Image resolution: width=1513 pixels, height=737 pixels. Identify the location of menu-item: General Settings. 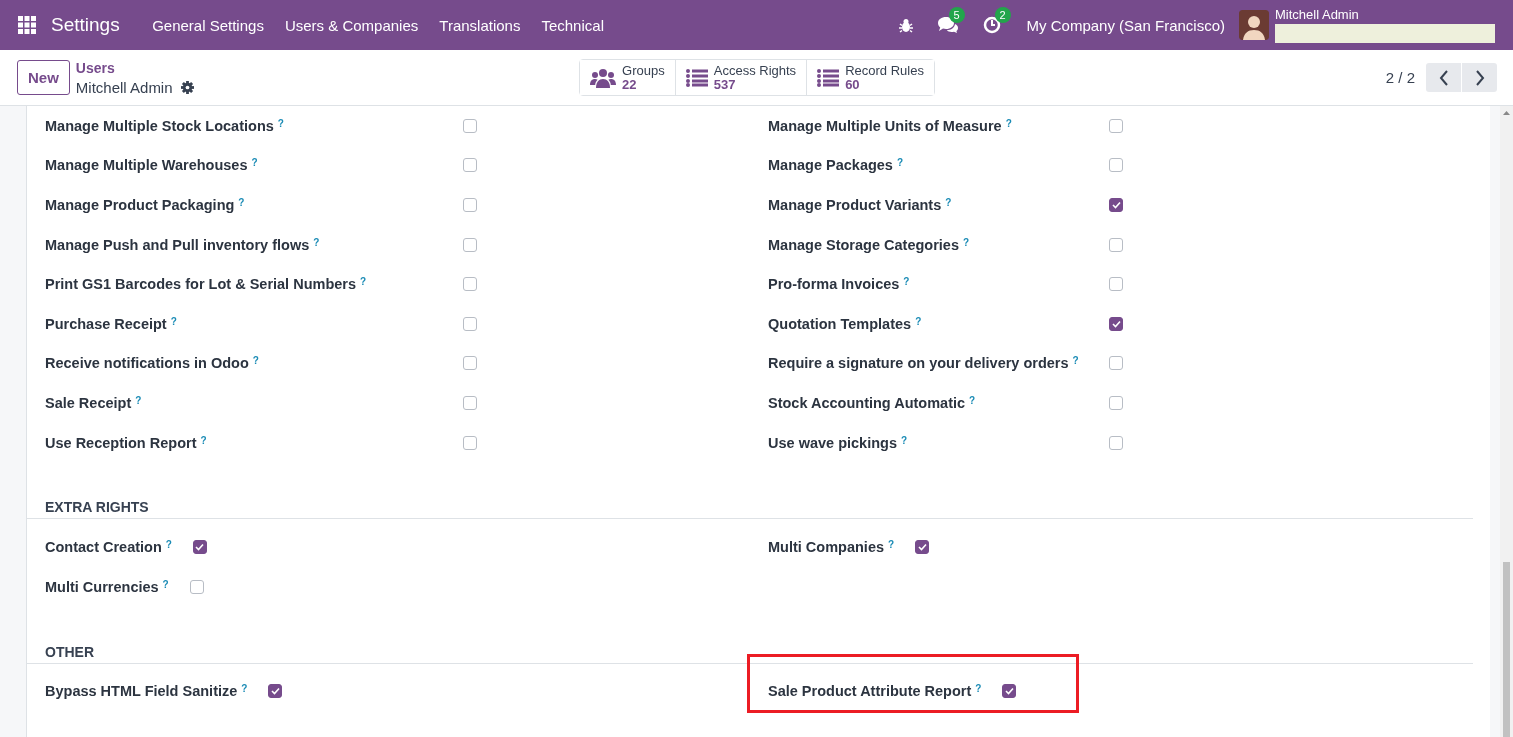
(208, 25).